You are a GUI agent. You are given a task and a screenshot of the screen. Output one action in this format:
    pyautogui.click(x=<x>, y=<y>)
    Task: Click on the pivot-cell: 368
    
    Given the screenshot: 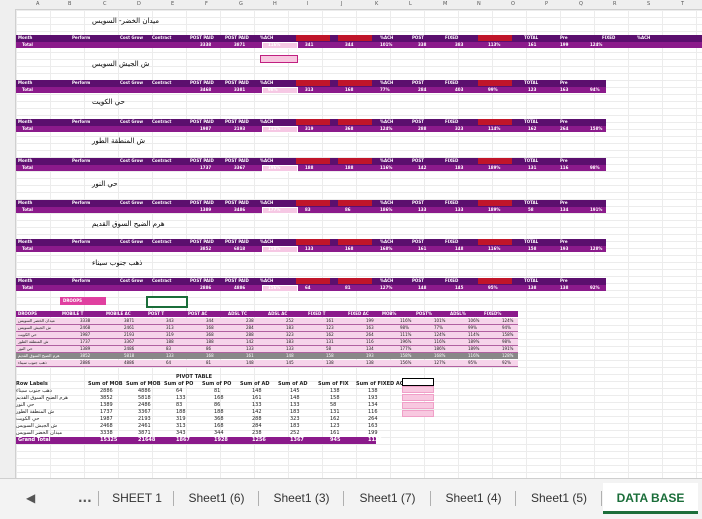 What is the action you would take?
    pyautogui.click(x=219, y=419)
    